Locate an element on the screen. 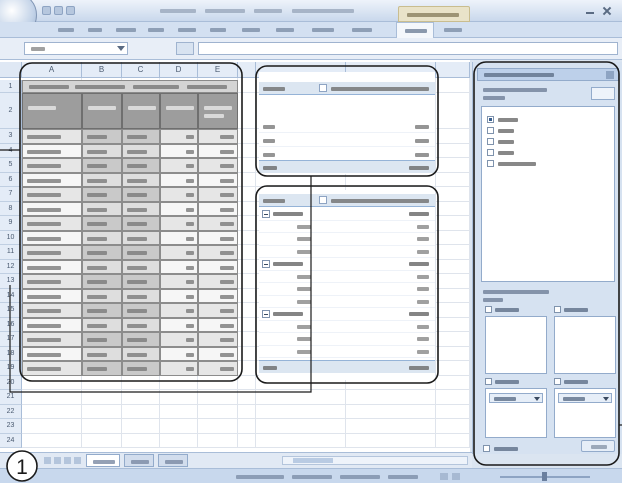 The image size is (622, 483). insert-function-icon is located at coordinates (185, 48).